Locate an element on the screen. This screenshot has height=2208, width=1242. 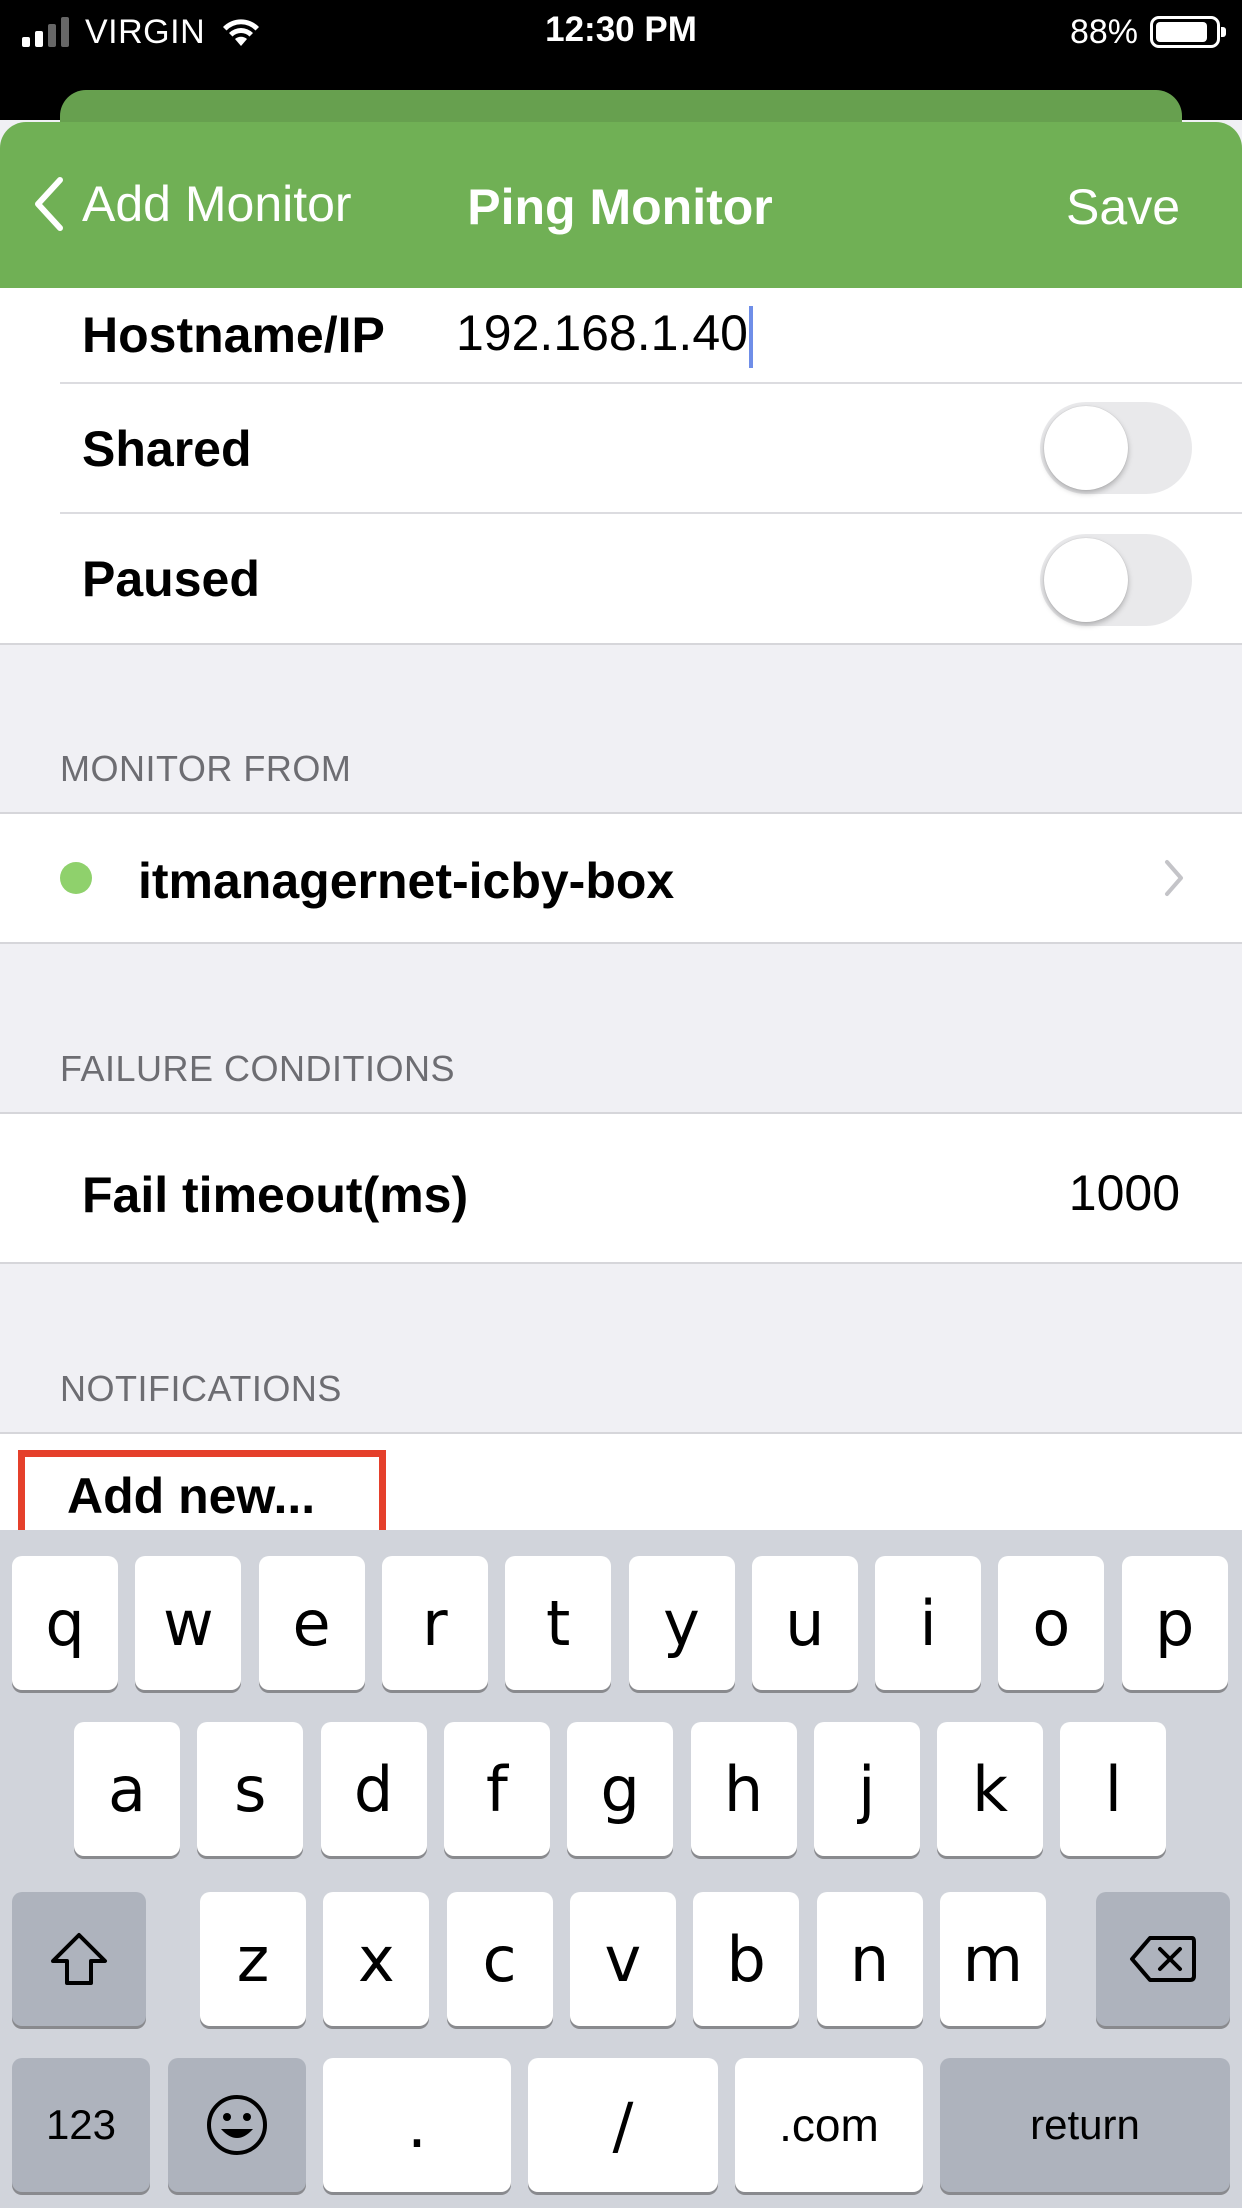
emoji-icon is located at coordinates (237, 2125).